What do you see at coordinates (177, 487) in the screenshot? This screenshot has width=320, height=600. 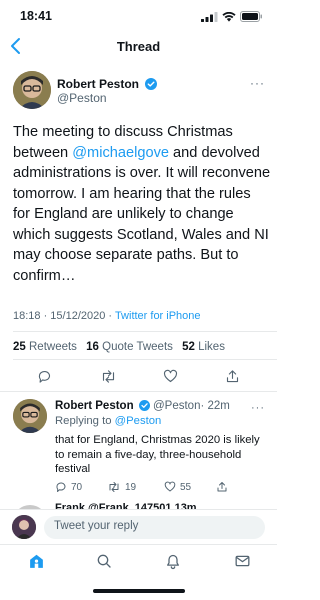 I see `reply-like-action: 55` at bounding box center [177, 487].